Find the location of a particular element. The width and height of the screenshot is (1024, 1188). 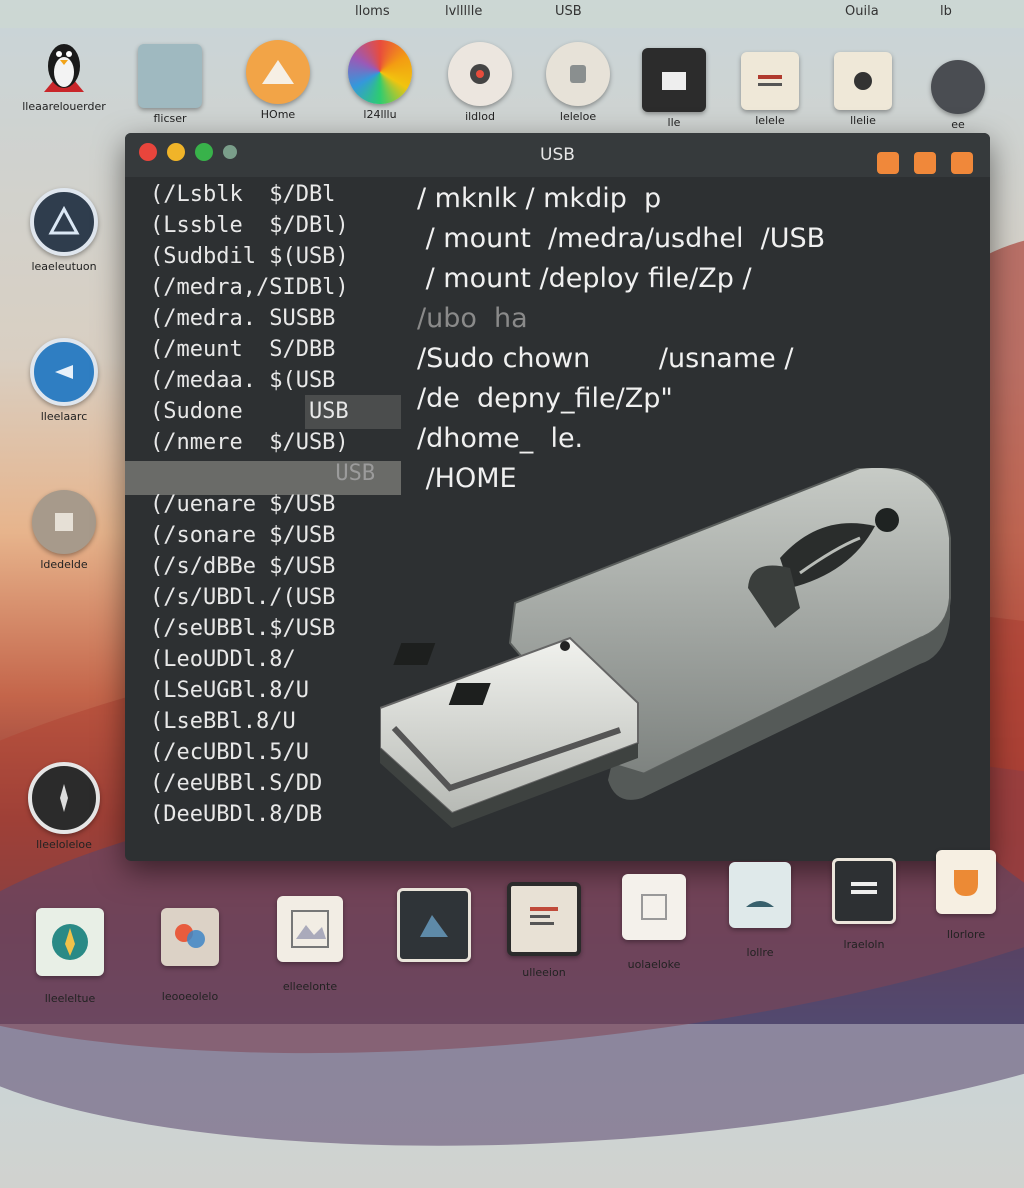

desktop-icon: lleeloleloe is located at coordinates (64, 806).